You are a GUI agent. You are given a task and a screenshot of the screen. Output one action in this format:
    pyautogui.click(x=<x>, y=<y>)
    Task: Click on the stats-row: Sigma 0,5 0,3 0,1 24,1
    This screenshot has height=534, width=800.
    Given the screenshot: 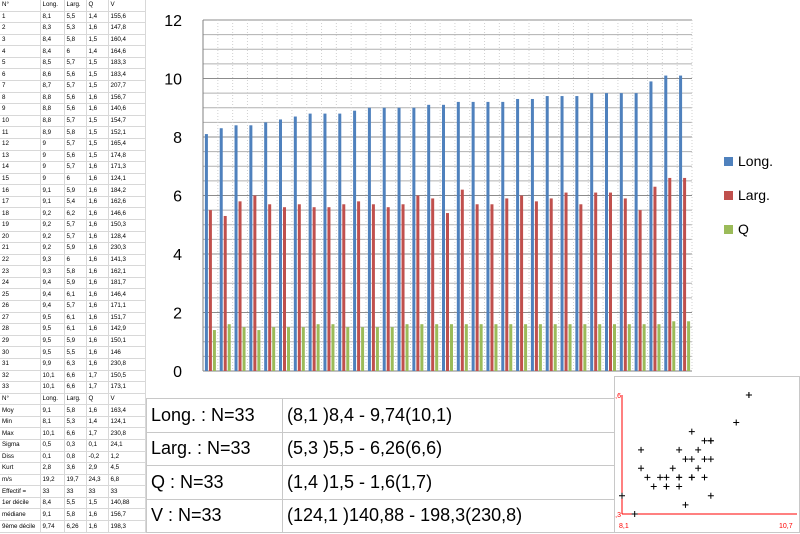 What is the action you would take?
    pyautogui.click(x=73, y=445)
    